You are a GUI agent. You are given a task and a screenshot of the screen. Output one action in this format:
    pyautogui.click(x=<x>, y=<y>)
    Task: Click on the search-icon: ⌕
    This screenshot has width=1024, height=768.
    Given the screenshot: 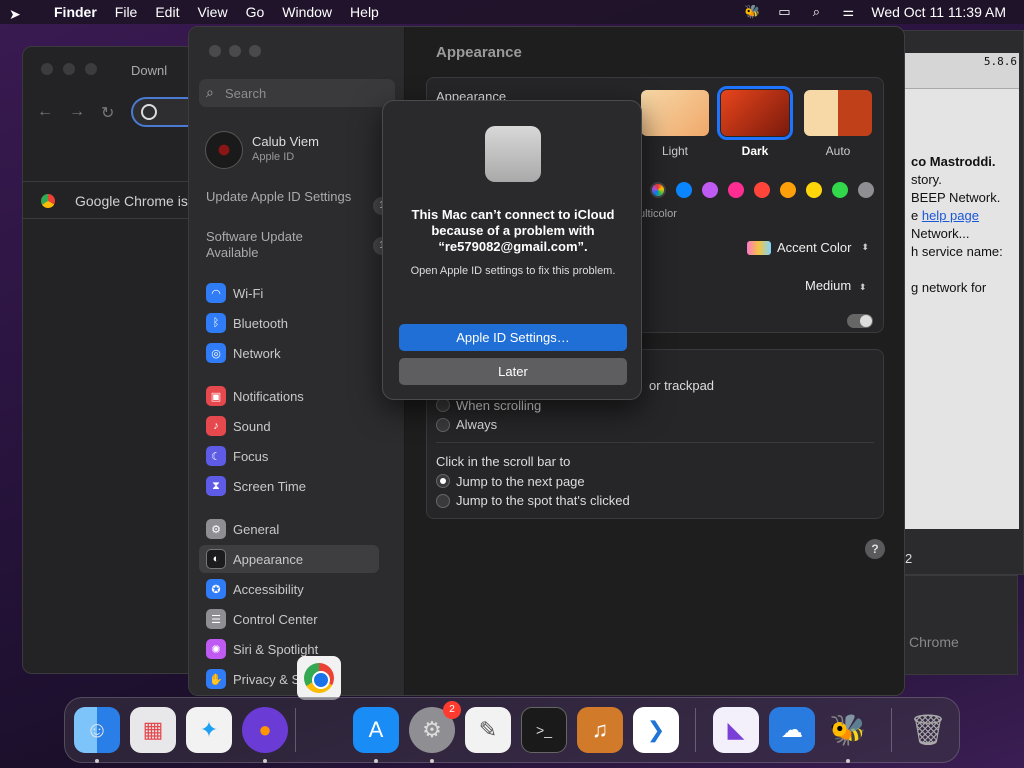 What is the action you would take?
    pyautogui.click(x=816, y=12)
    